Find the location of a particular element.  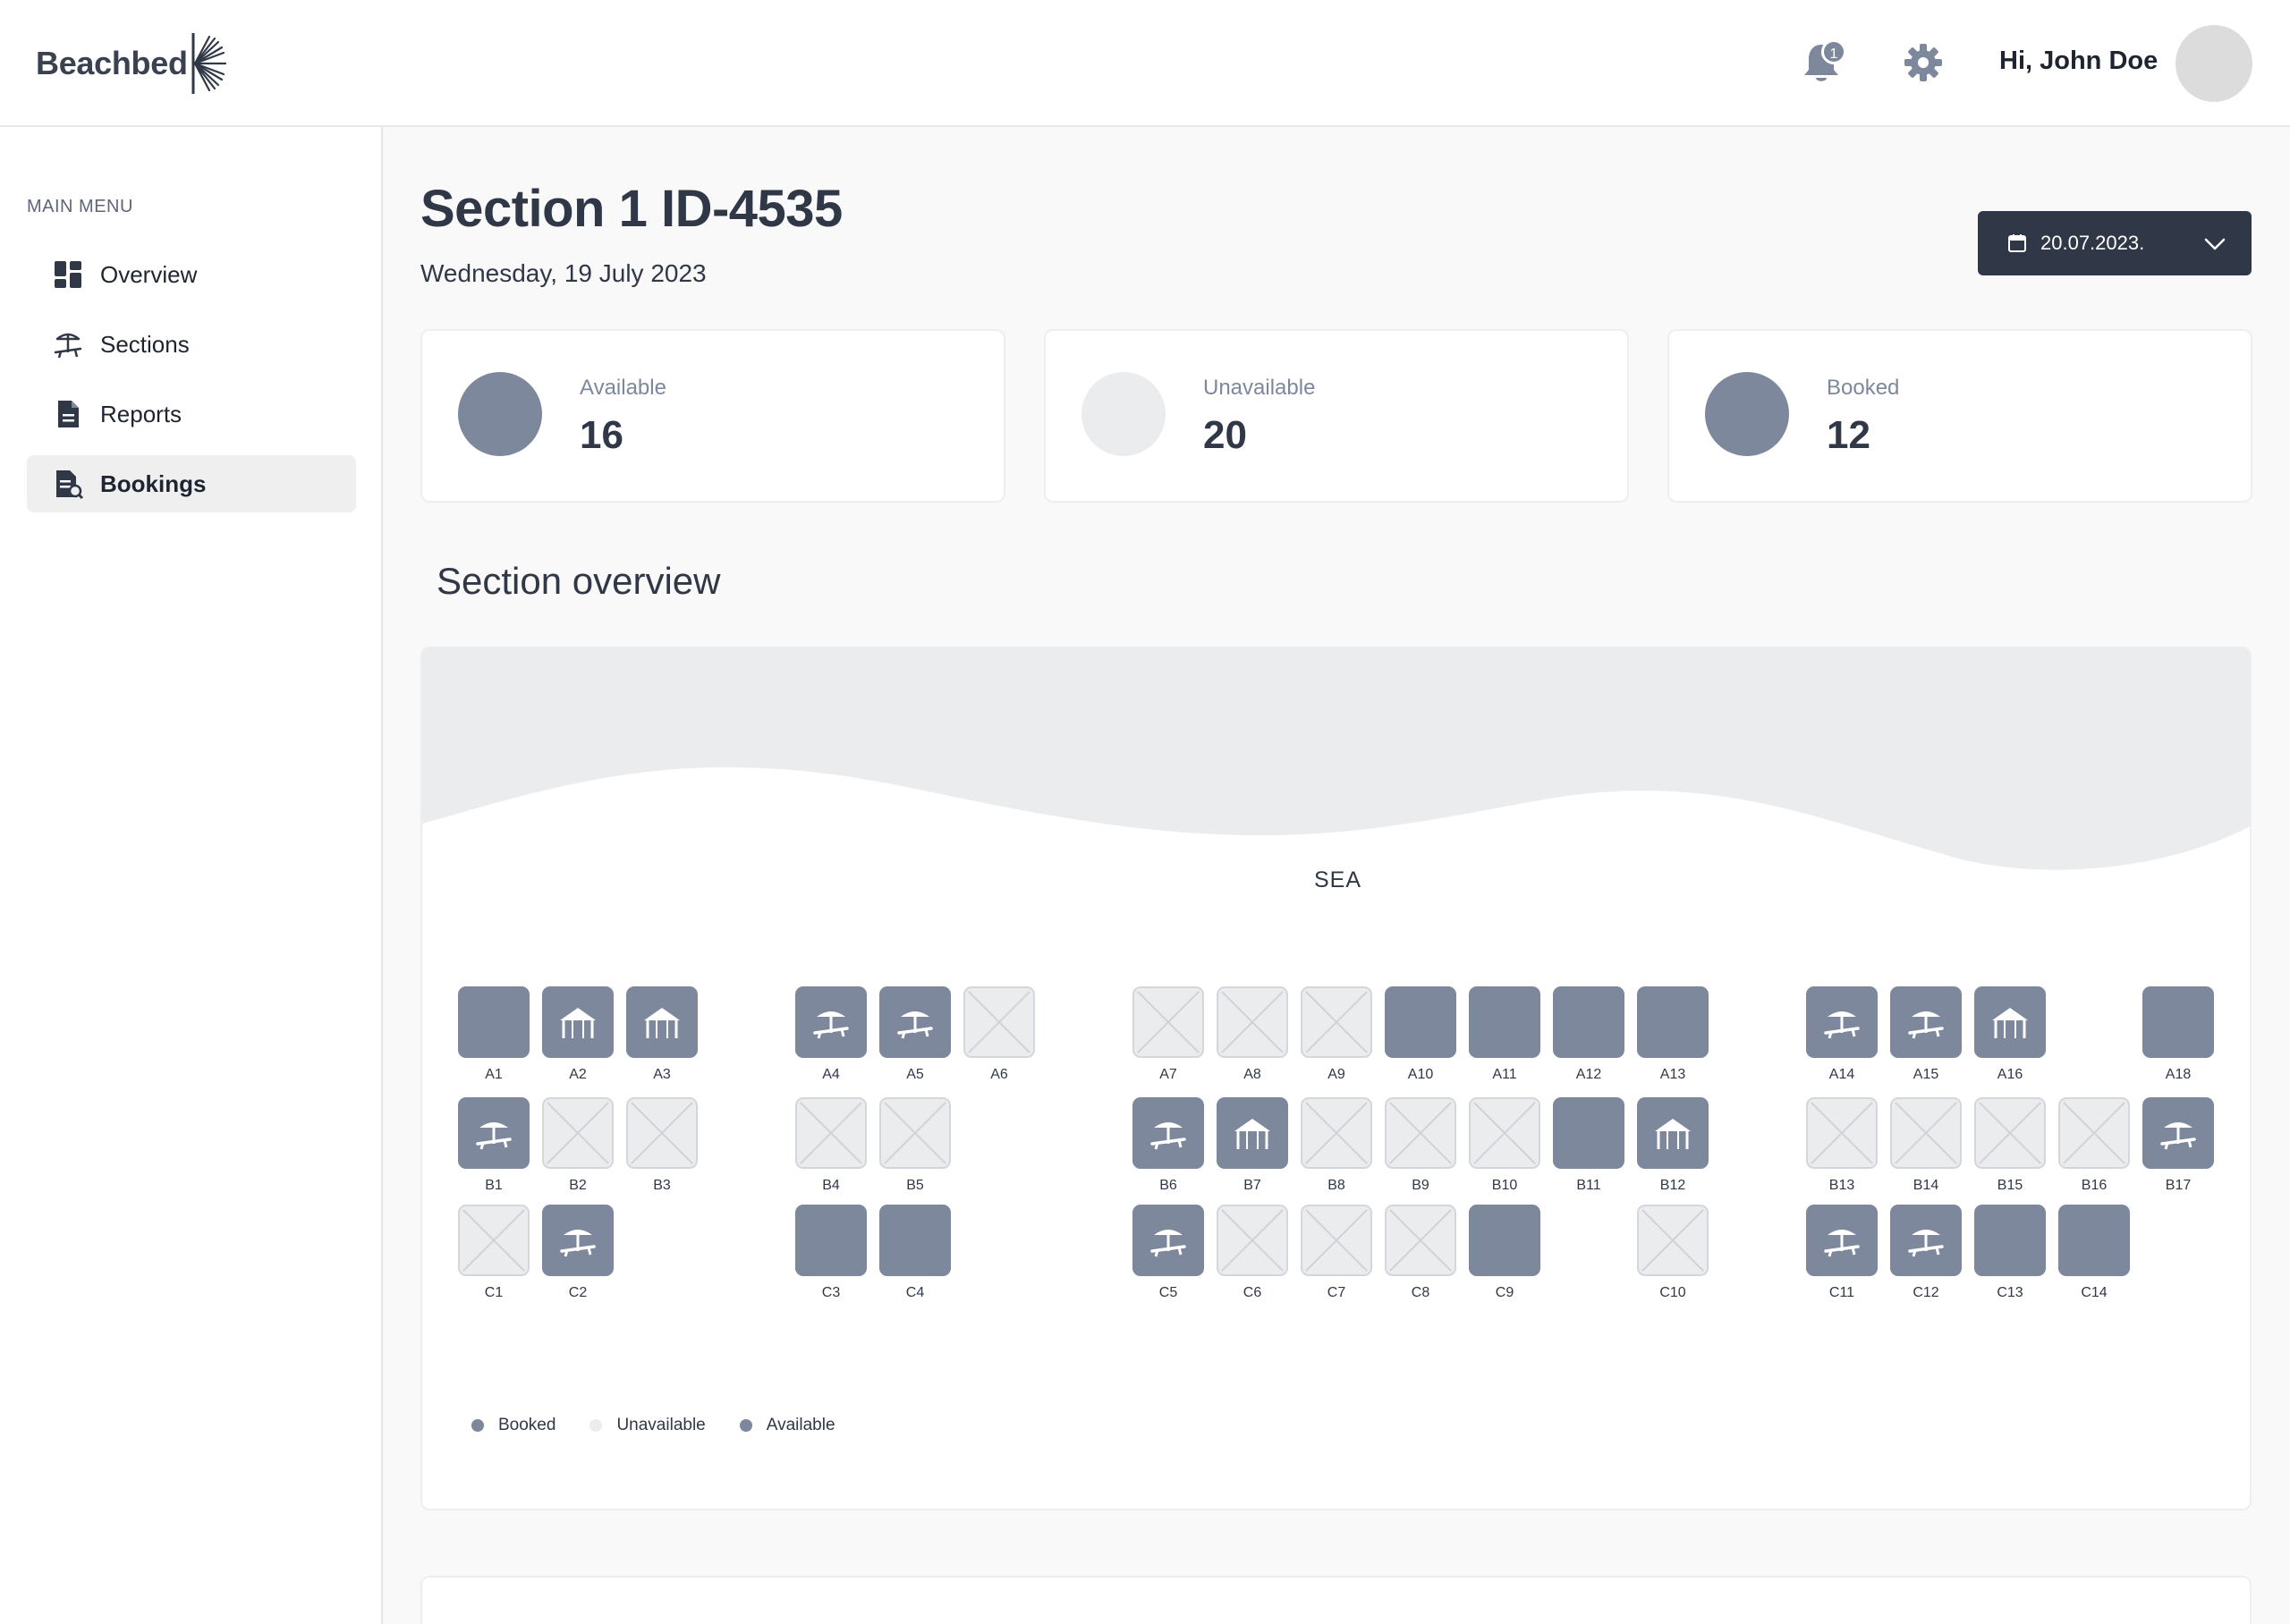

tent-icon is located at coordinates (578, 1023).